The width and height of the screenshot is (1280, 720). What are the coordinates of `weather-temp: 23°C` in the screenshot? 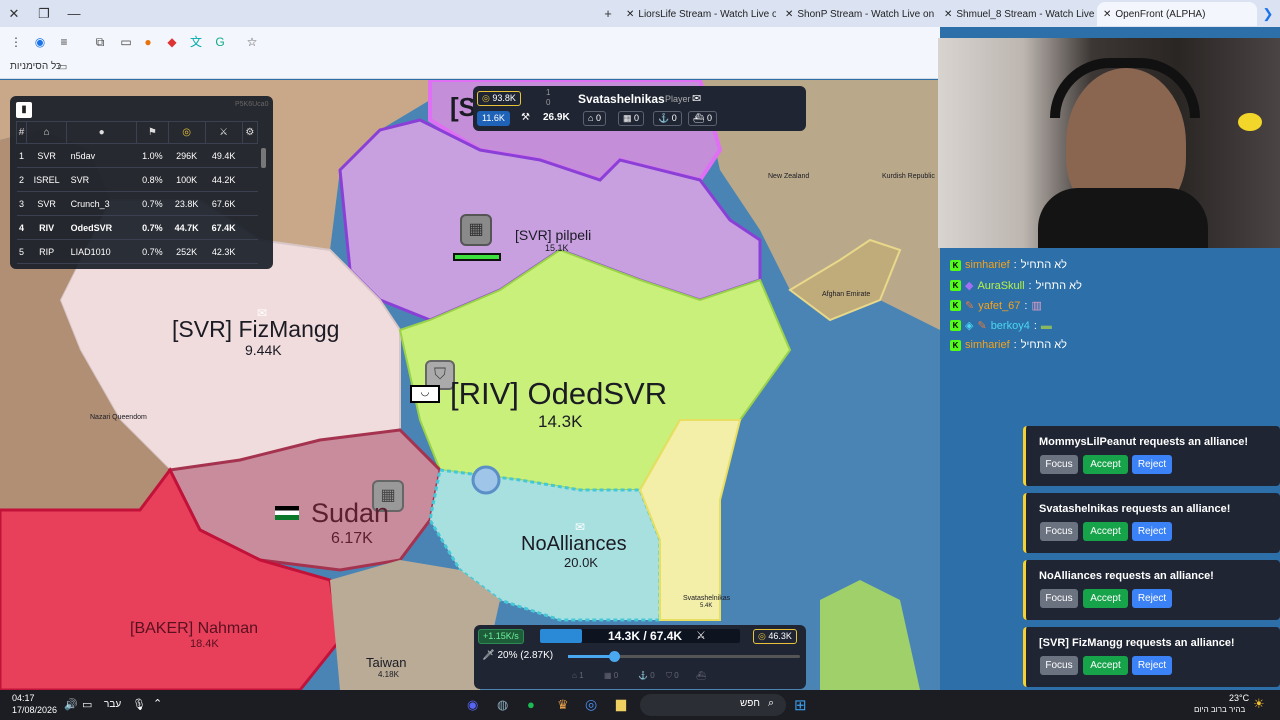 It's located at (1239, 698).